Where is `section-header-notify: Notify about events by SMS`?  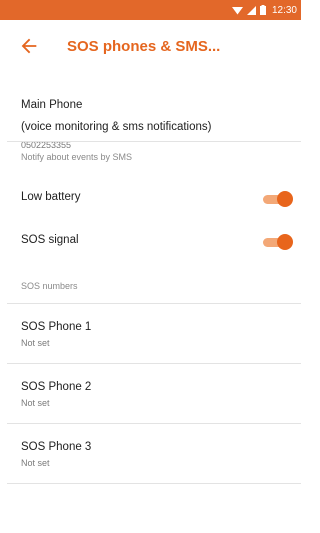
section-header-notify: Notify about events by SMS is located at coordinates (77, 157).